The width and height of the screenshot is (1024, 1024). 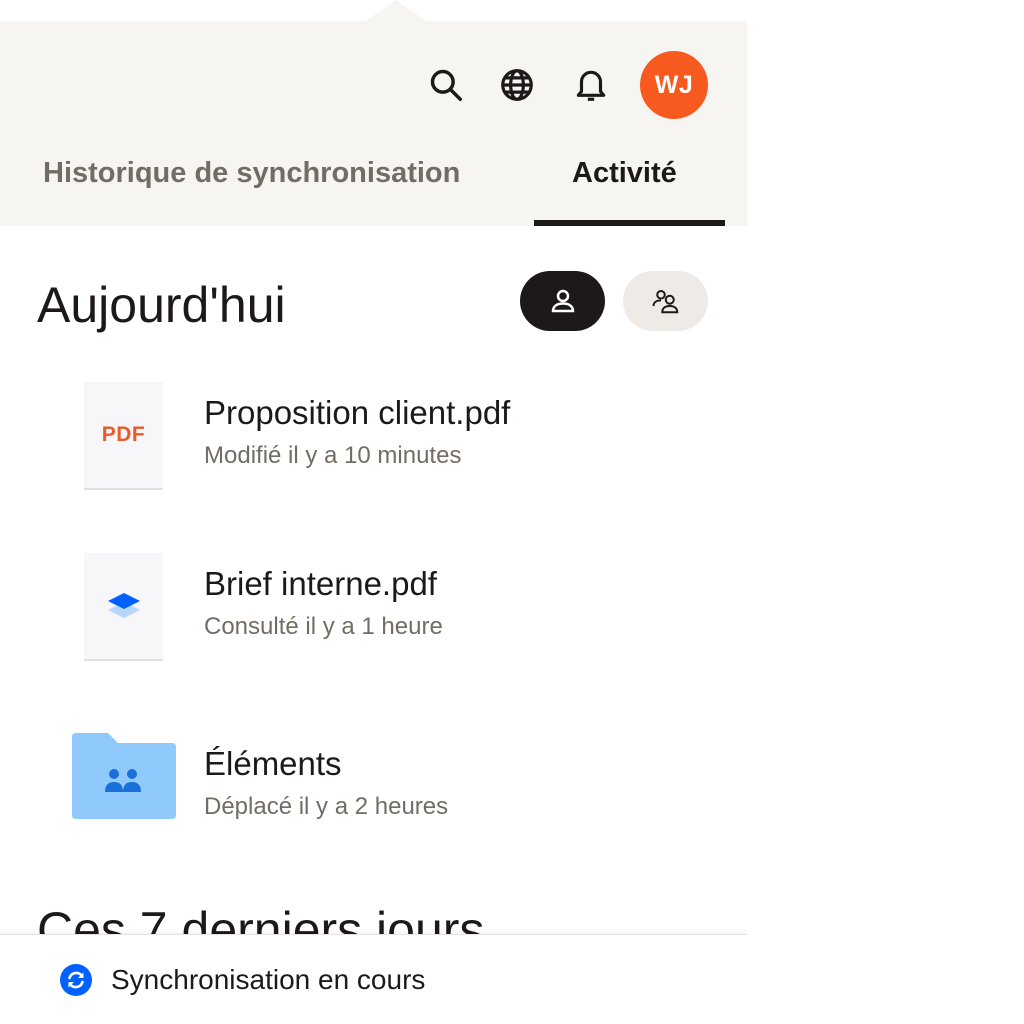 I want to click on sync-status-bar: Synchronisation en cours, so click(x=373, y=979).